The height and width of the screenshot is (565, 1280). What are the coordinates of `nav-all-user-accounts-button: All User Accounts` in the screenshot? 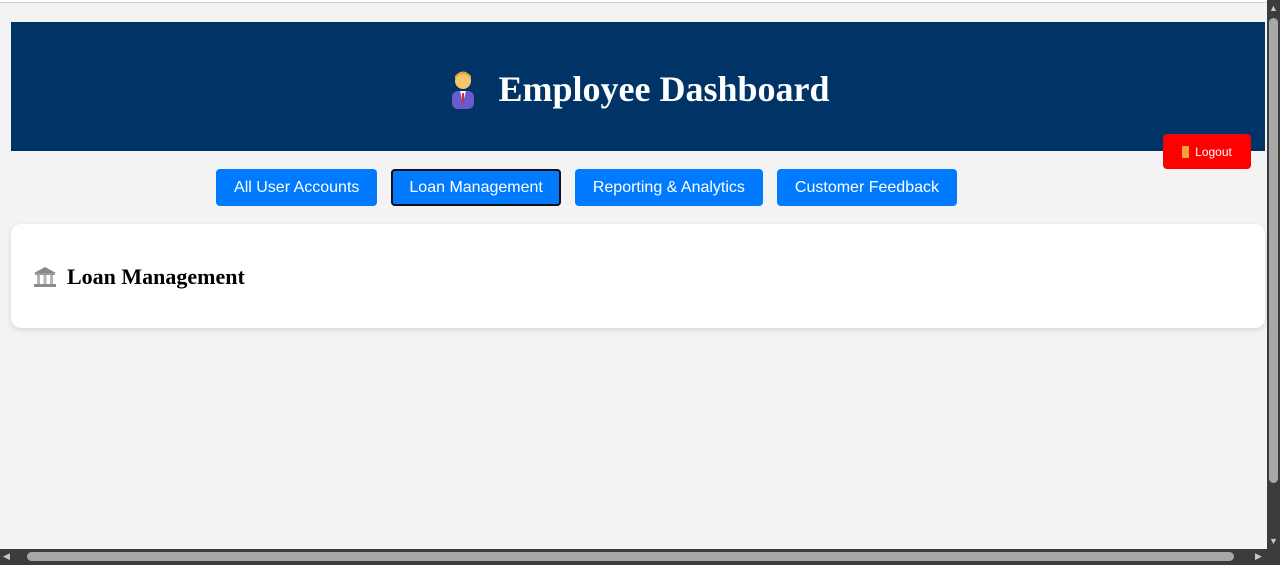 It's located at (297, 187).